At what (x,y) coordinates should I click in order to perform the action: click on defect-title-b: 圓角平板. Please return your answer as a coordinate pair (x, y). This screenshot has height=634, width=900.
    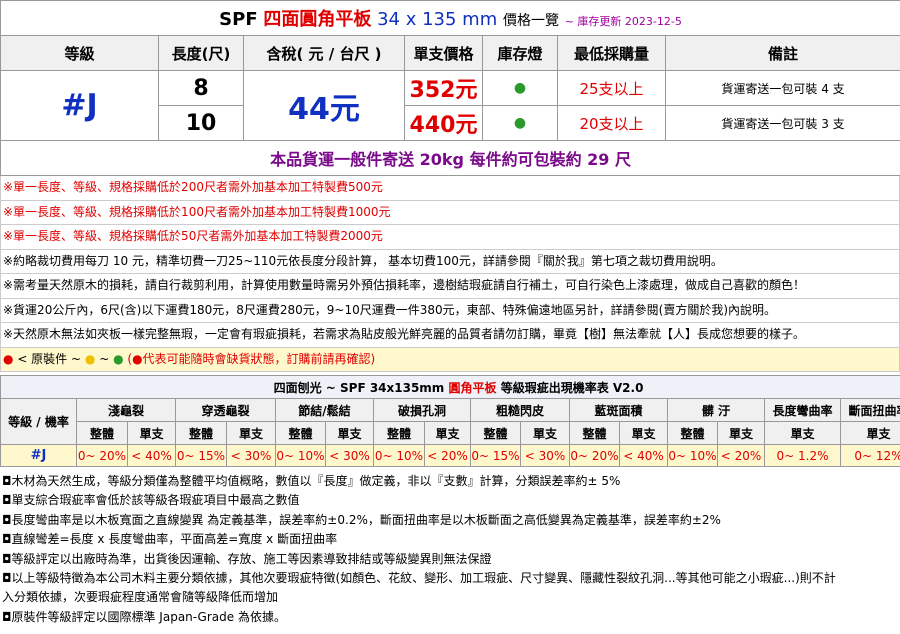
    Looking at the image, I should click on (472, 387).